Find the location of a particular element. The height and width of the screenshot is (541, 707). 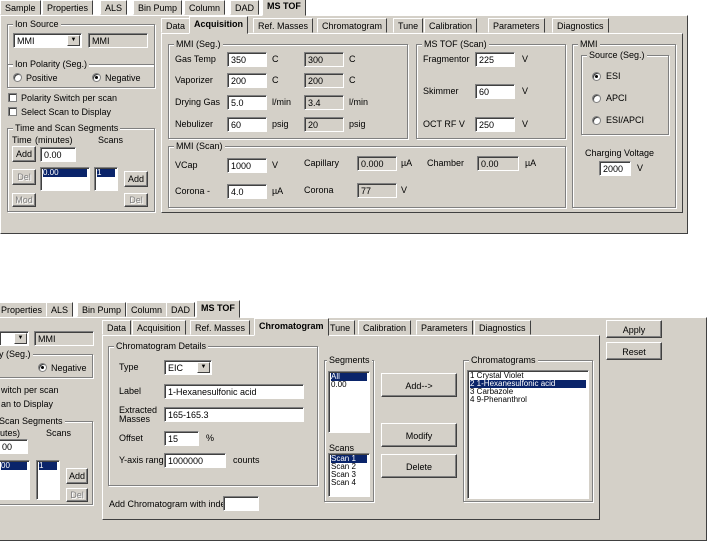

delete-button: Delete is located at coordinates (419, 466).